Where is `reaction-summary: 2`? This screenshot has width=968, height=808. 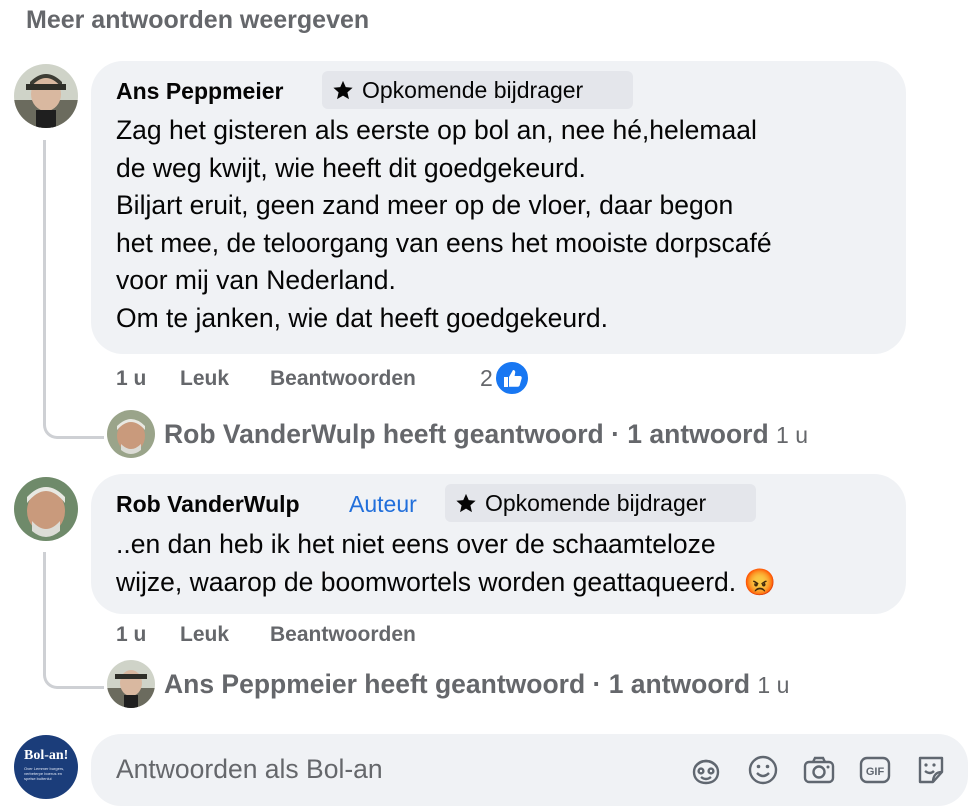 reaction-summary: 2 is located at coordinates (505, 378).